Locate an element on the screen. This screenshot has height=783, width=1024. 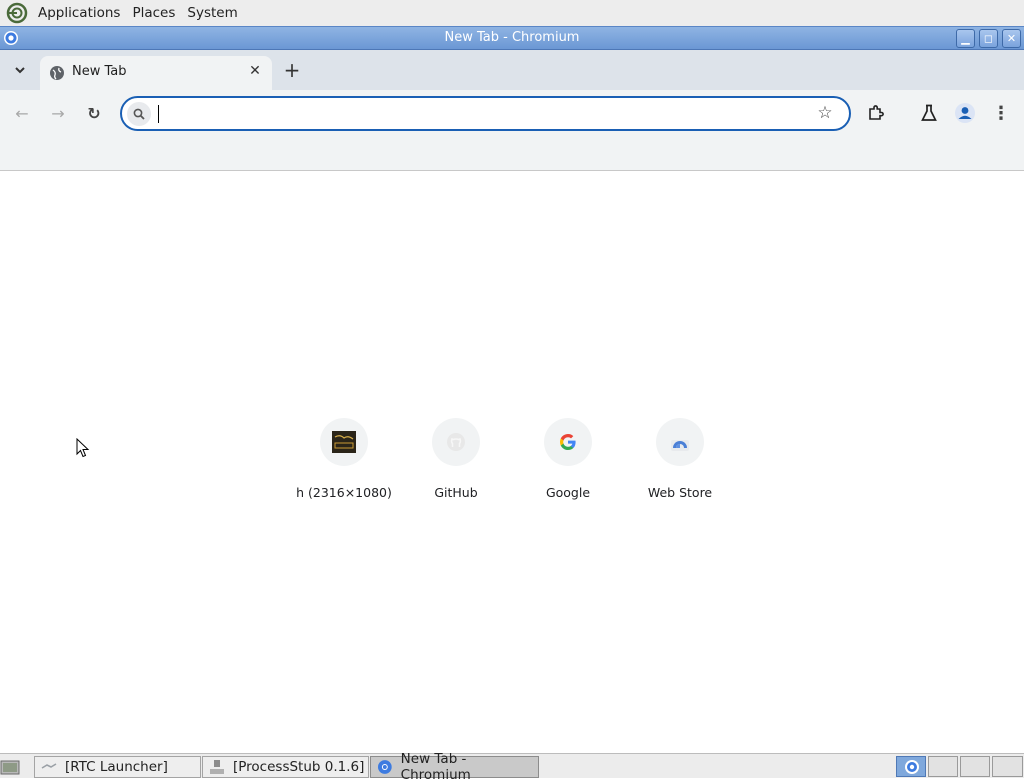
shortcut-label: h (2316×1080) is located at coordinates (344, 492).